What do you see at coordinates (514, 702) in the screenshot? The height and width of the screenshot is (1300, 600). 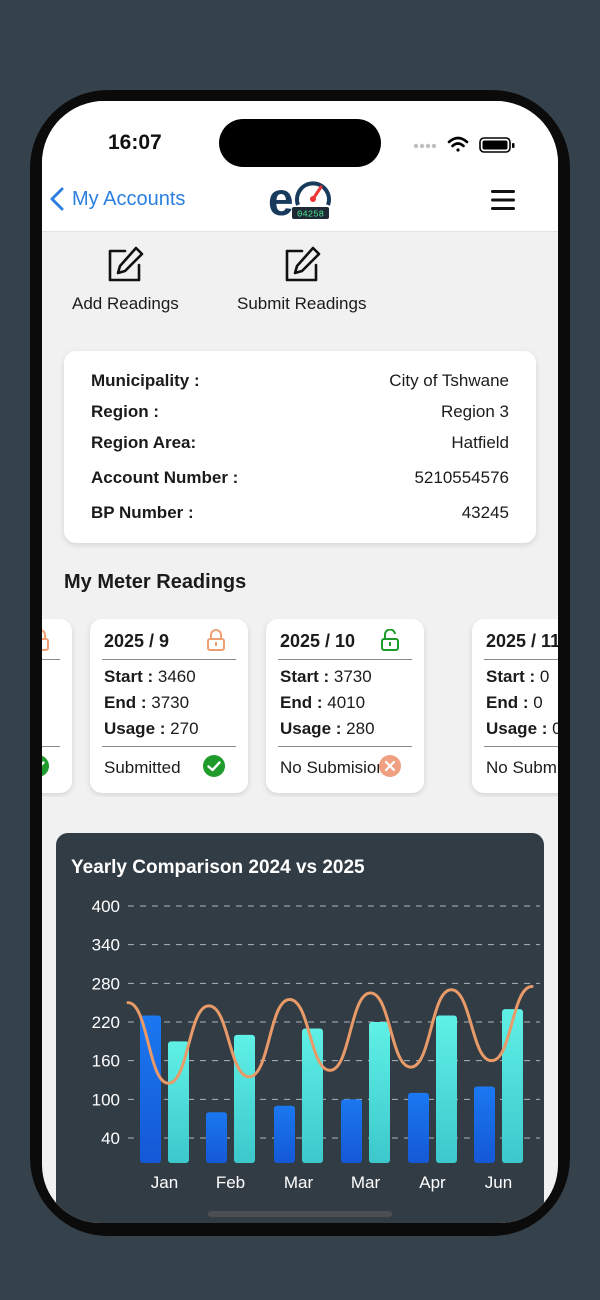 I see `reading-end: End : 0` at bounding box center [514, 702].